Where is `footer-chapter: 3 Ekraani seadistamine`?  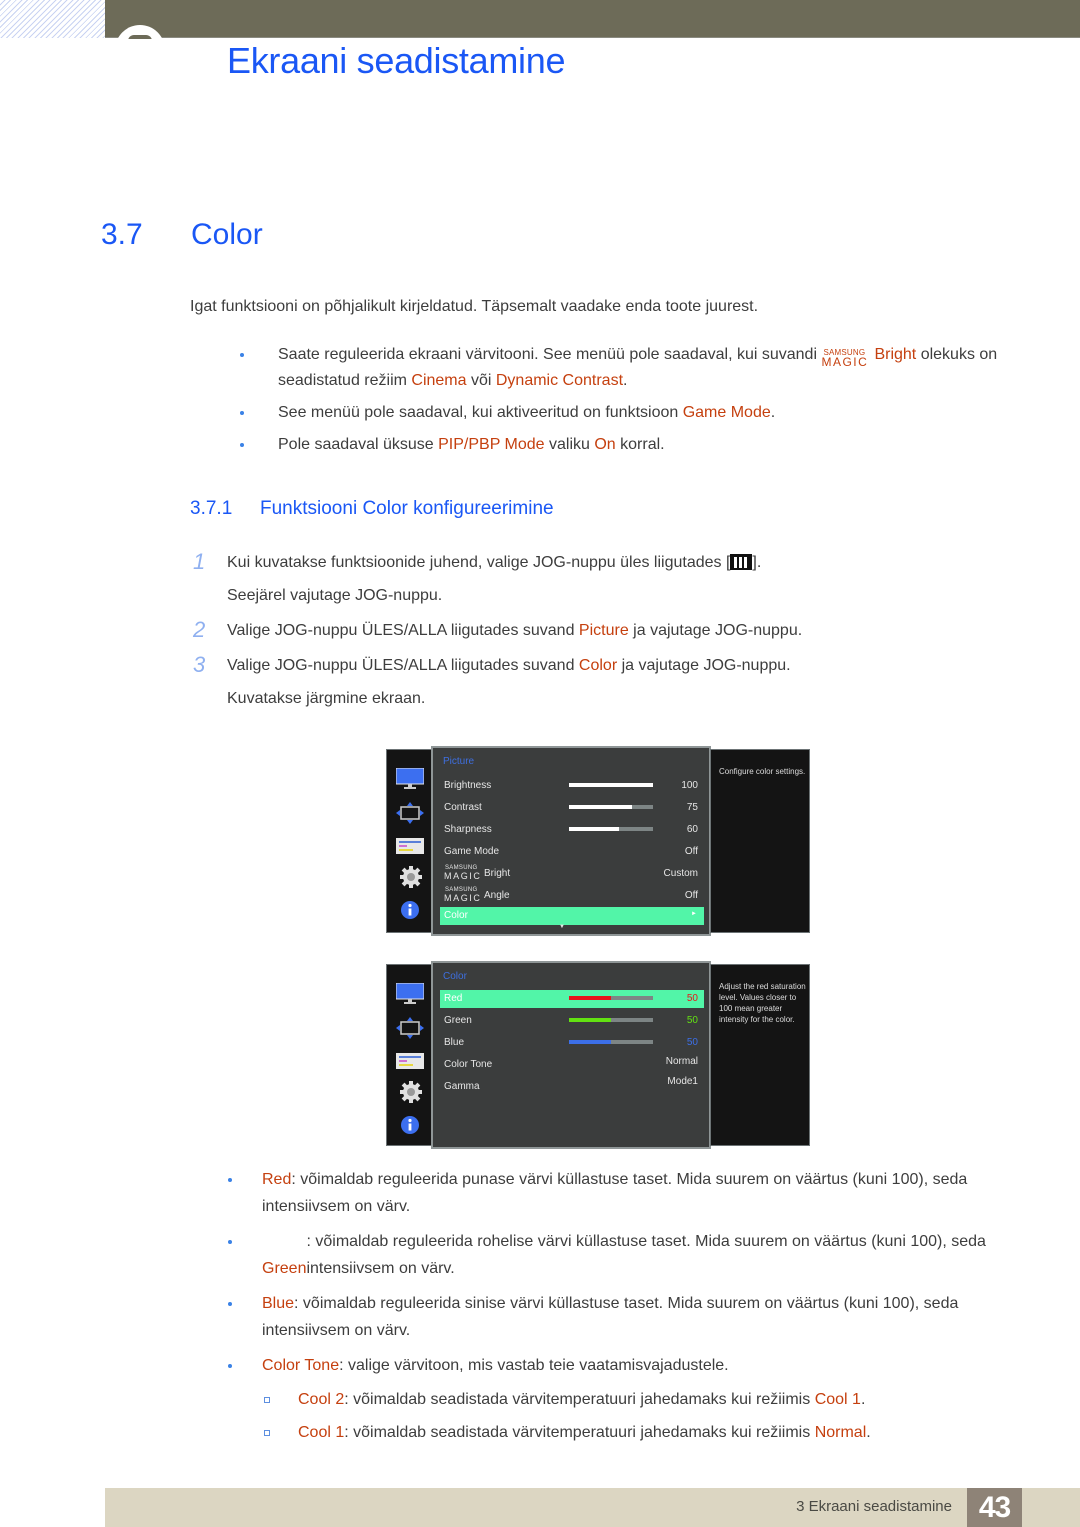
footer-chapter: 3 Ekraani seadistamine is located at coordinates (874, 1506).